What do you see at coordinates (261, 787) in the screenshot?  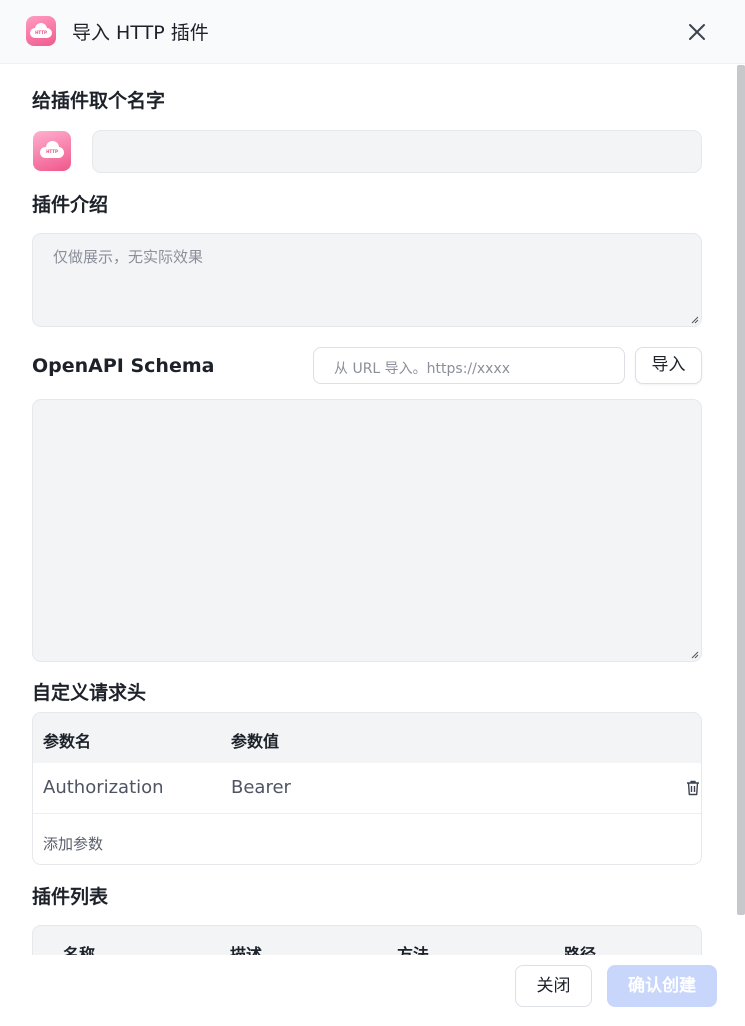 I see `param-value-cell: Bearer` at bounding box center [261, 787].